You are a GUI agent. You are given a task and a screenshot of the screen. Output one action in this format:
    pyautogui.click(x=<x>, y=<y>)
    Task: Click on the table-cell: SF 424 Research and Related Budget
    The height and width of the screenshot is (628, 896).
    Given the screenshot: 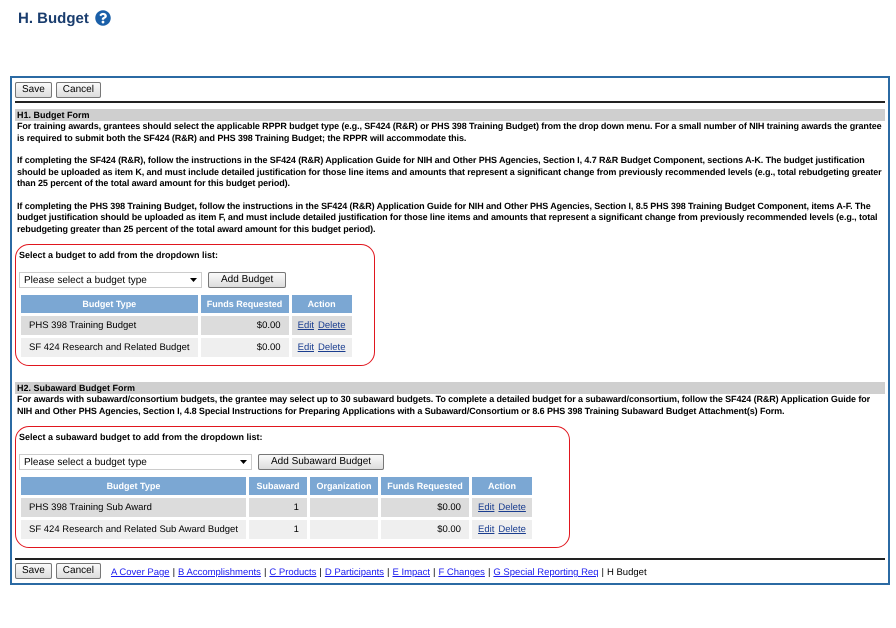 What is the action you would take?
    pyautogui.click(x=109, y=347)
    